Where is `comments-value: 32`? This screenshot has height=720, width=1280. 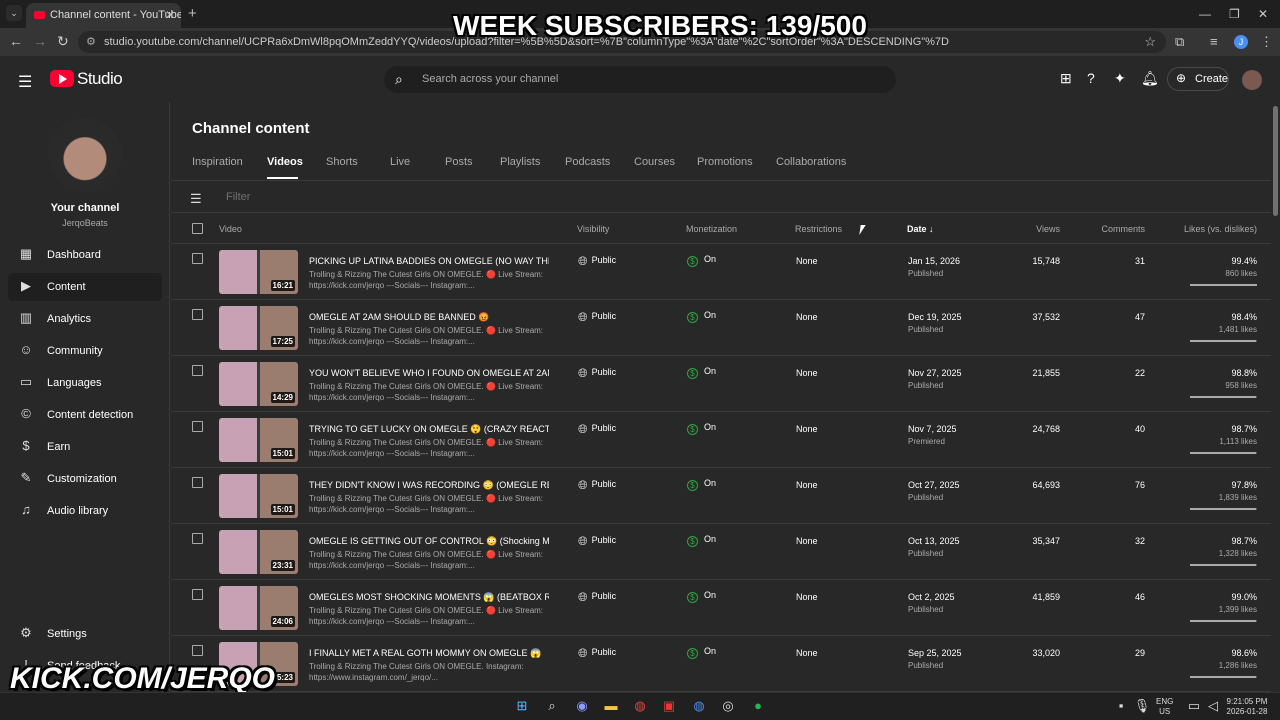
comments-value: 32 is located at coordinates (1118, 541).